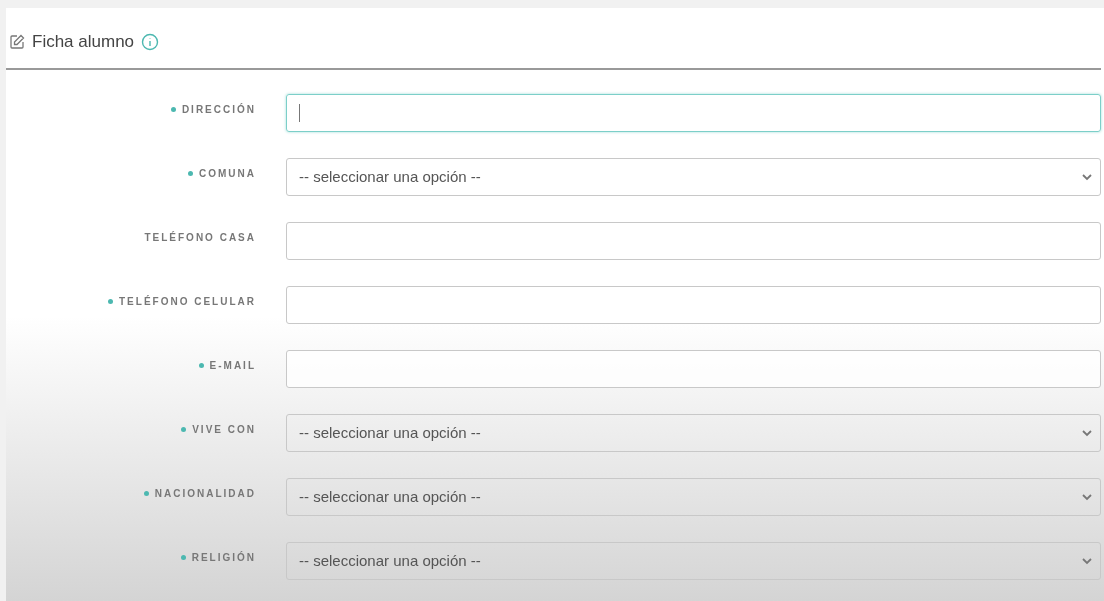 The height and width of the screenshot is (601, 1104). Describe the element at coordinates (83, 42) in the screenshot. I see `form-title: Ficha alumno` at that location.